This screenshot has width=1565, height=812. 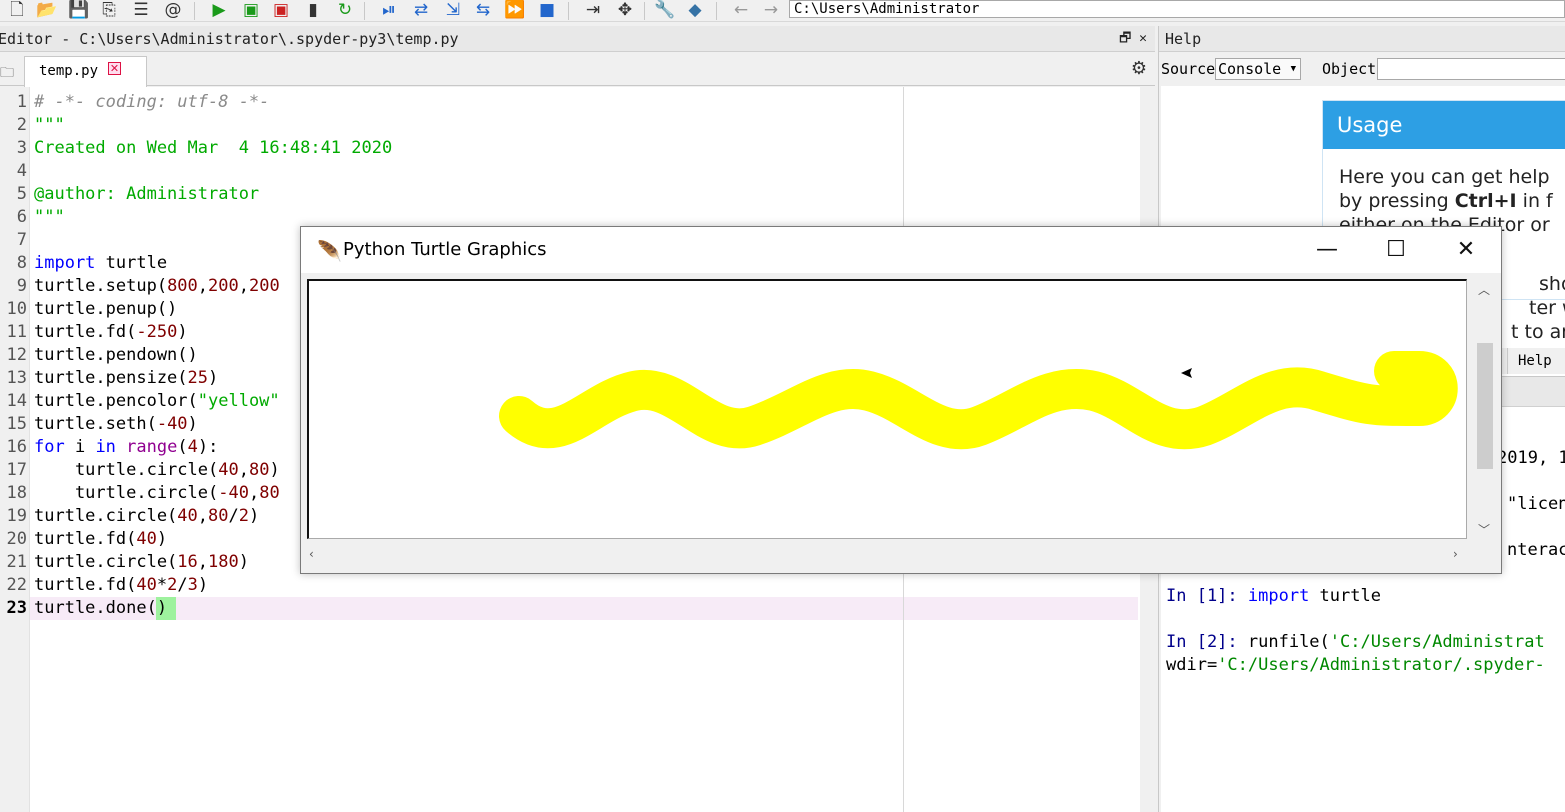 What do you see at coordinates (16, 562) in the screenshot?
I see `line-number: 21` at bounding box center [16, 562].